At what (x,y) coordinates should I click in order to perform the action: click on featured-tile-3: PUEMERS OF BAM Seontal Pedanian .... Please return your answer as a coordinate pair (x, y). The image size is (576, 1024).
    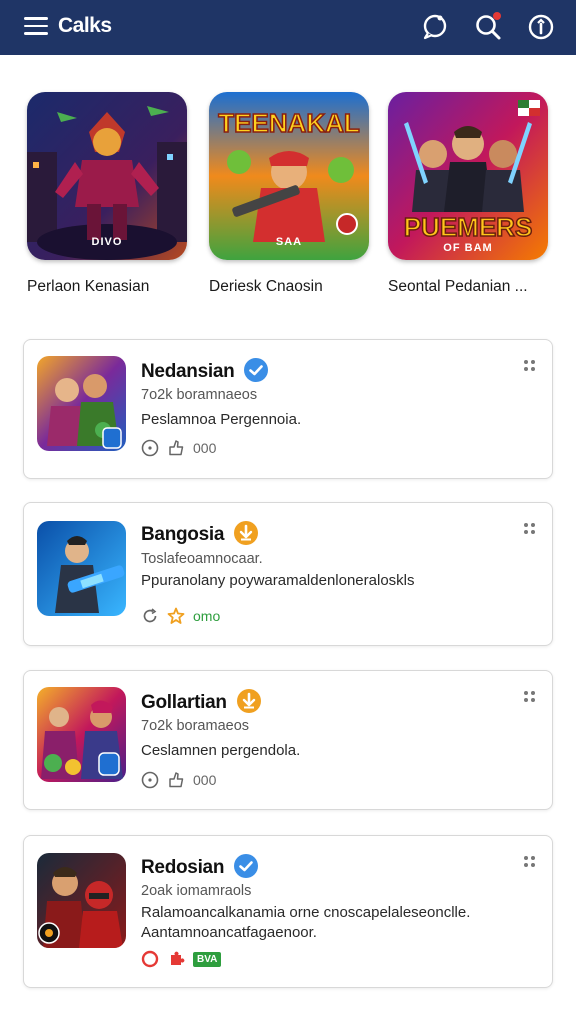
    Looking at the image, I should click on (468, 193).